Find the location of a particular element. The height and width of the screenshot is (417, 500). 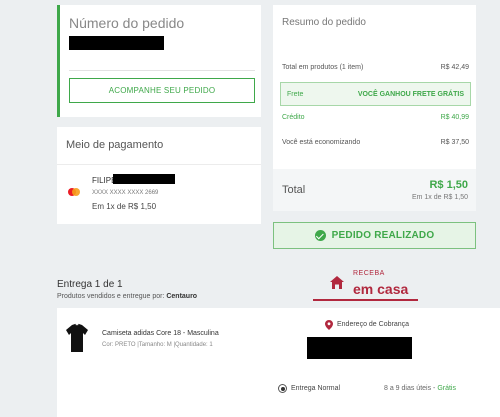

order-summary-title: Resumo do pedido is located at coordinates (324, 22).